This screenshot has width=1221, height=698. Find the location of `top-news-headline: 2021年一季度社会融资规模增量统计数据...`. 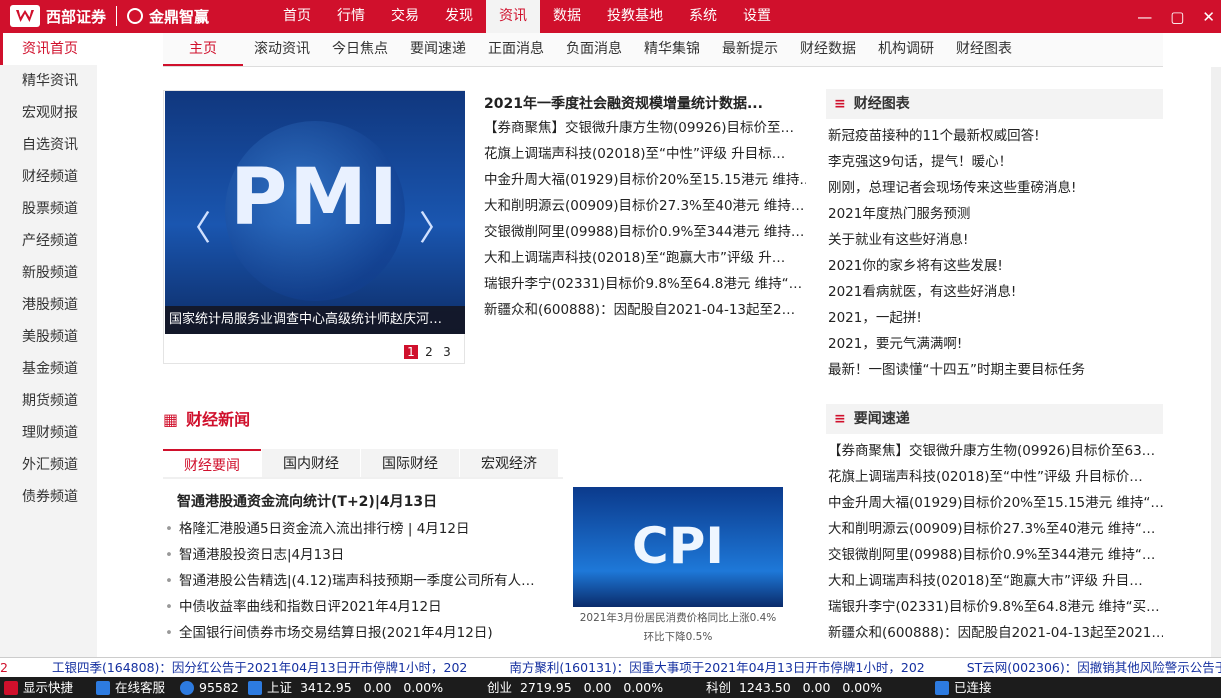

top-news-headline: 2021年一季度社会融资规模增量统计数据... is located at coordinates (645, 104).